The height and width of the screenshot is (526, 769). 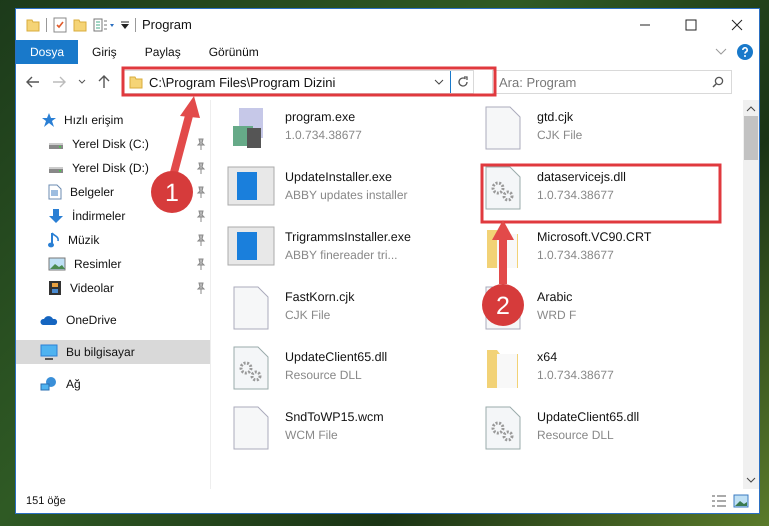 What do you see at coordinates (242, 82) in the screenshot?
I see `address-path: C:\Program Files\Program Dizini` at bounding box center [242, 82].